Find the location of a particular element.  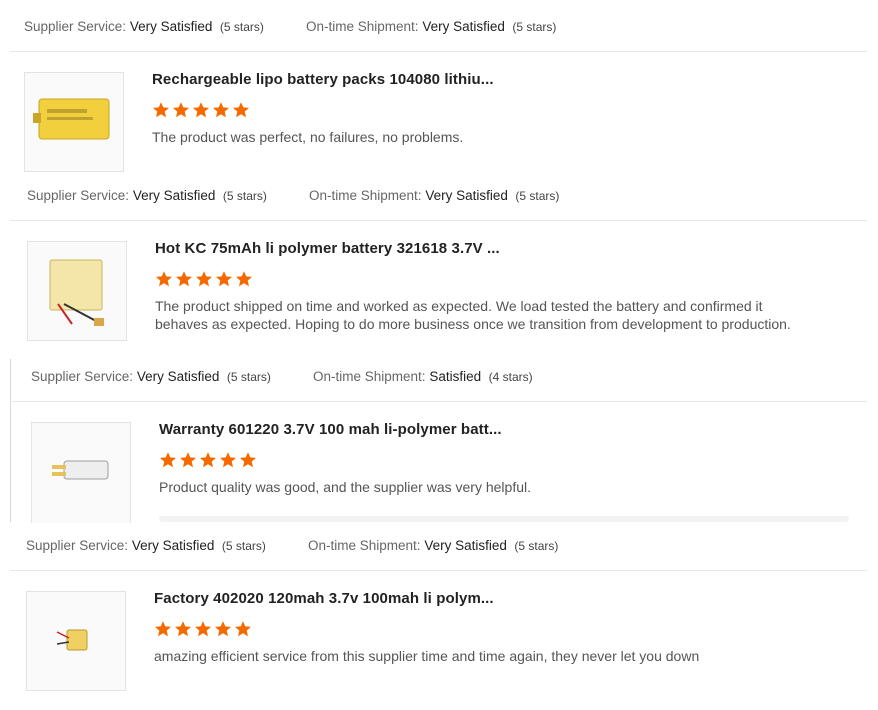

on-time-shipment: On-time Shipment: Satisfied (4 stars) is located at coordinates (423, 376).